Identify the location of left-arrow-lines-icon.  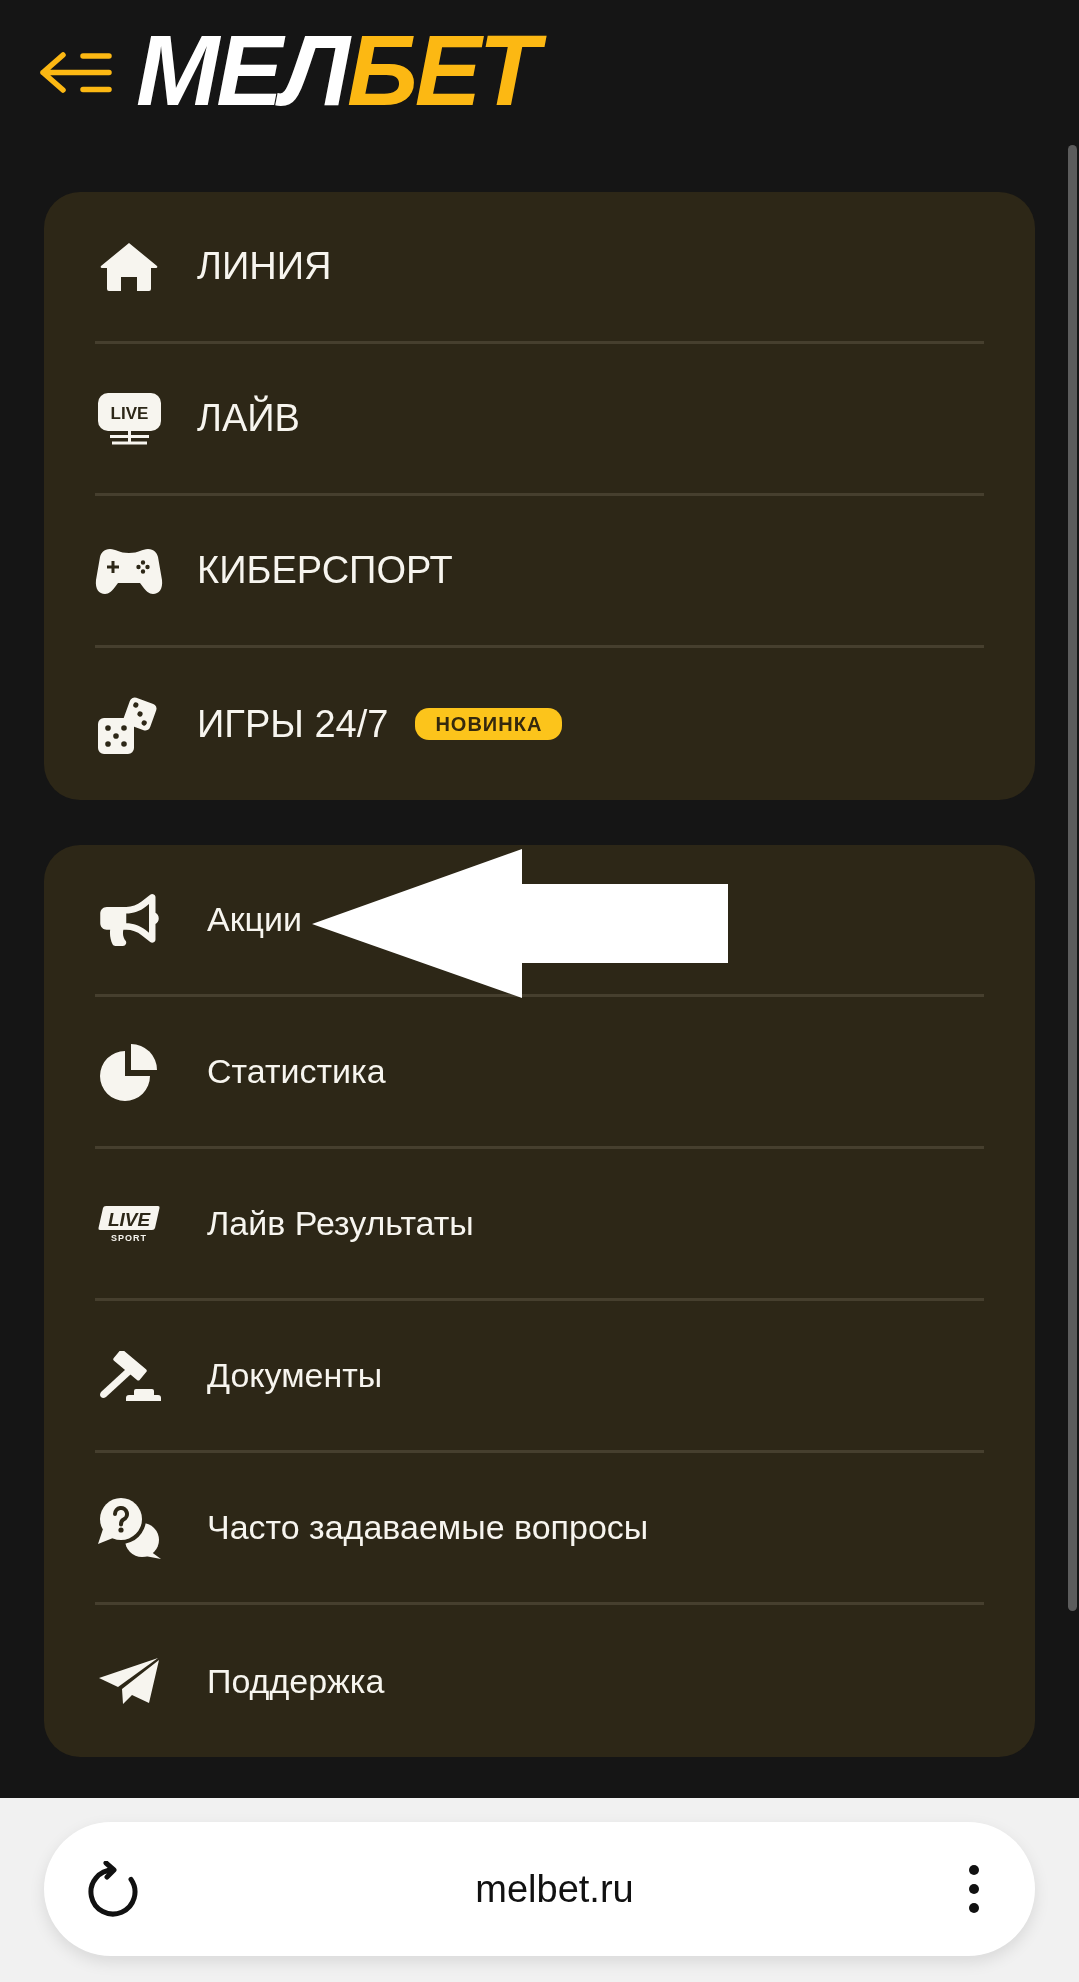
(76, 73).